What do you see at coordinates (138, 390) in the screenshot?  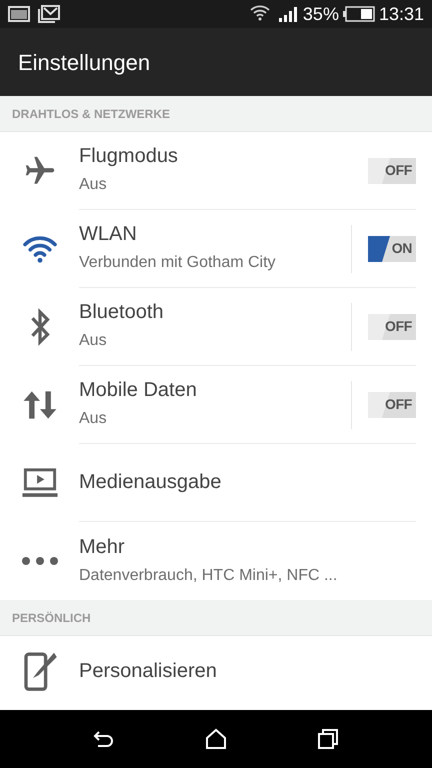 I see `row-title: Mobile Daten` at bounding box center [138, 390].